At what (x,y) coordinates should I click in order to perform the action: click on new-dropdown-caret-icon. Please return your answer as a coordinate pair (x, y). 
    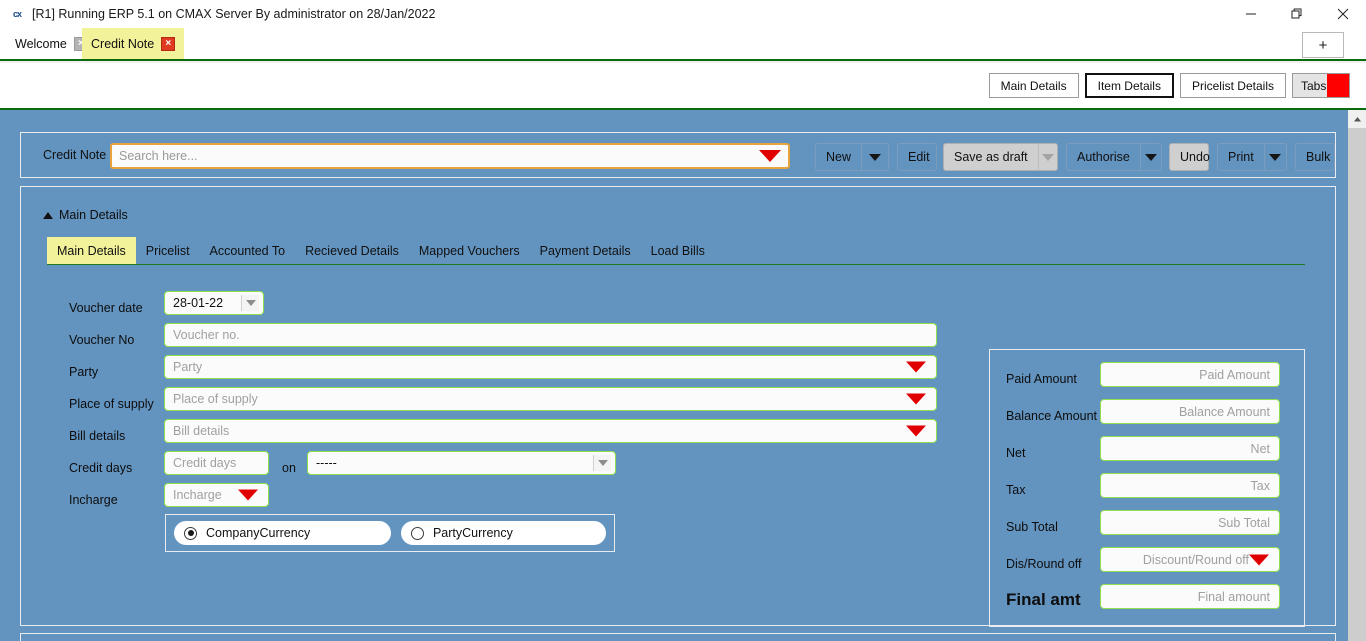
    Looking at the image, I should click on (874, 157).